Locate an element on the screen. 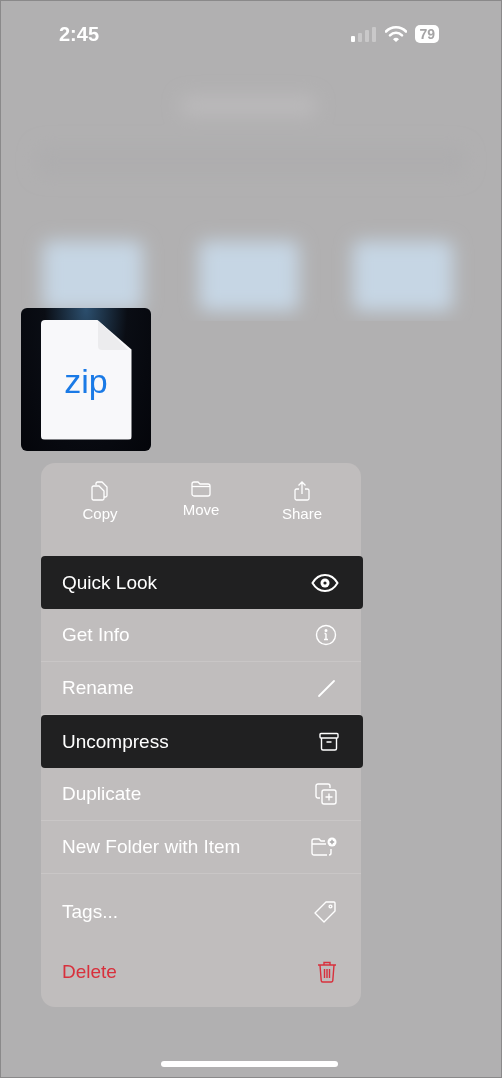  wifi-icon is located at coordinates (396, 34).